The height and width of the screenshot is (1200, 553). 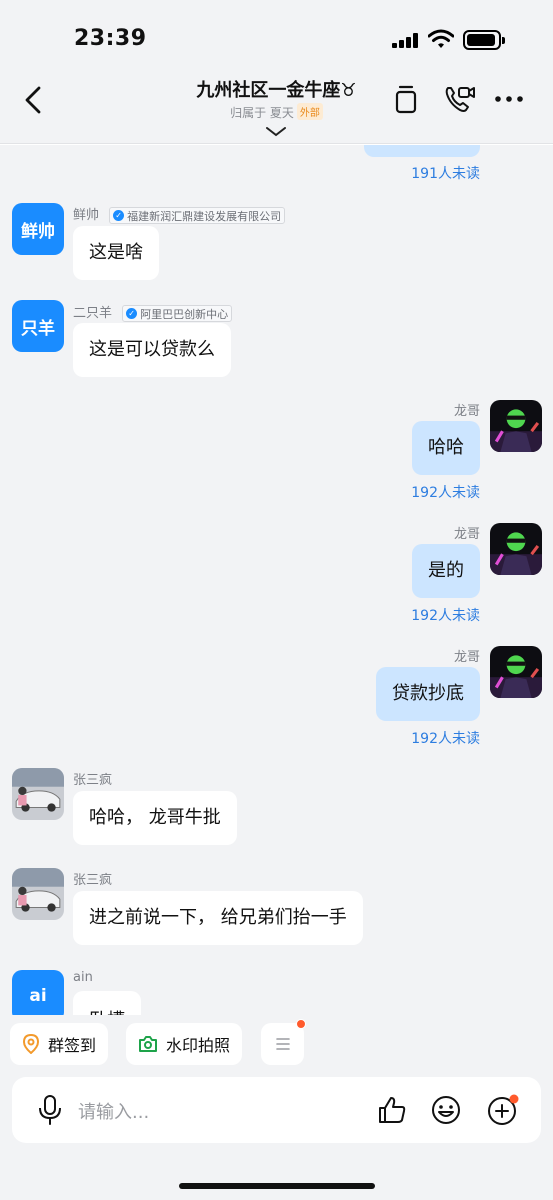 What do you see at coordinates (155, 818) in the screenshot?
I see `message-bubble: 哈哈， 龙哥牛批` at bounding box center [155, 818].